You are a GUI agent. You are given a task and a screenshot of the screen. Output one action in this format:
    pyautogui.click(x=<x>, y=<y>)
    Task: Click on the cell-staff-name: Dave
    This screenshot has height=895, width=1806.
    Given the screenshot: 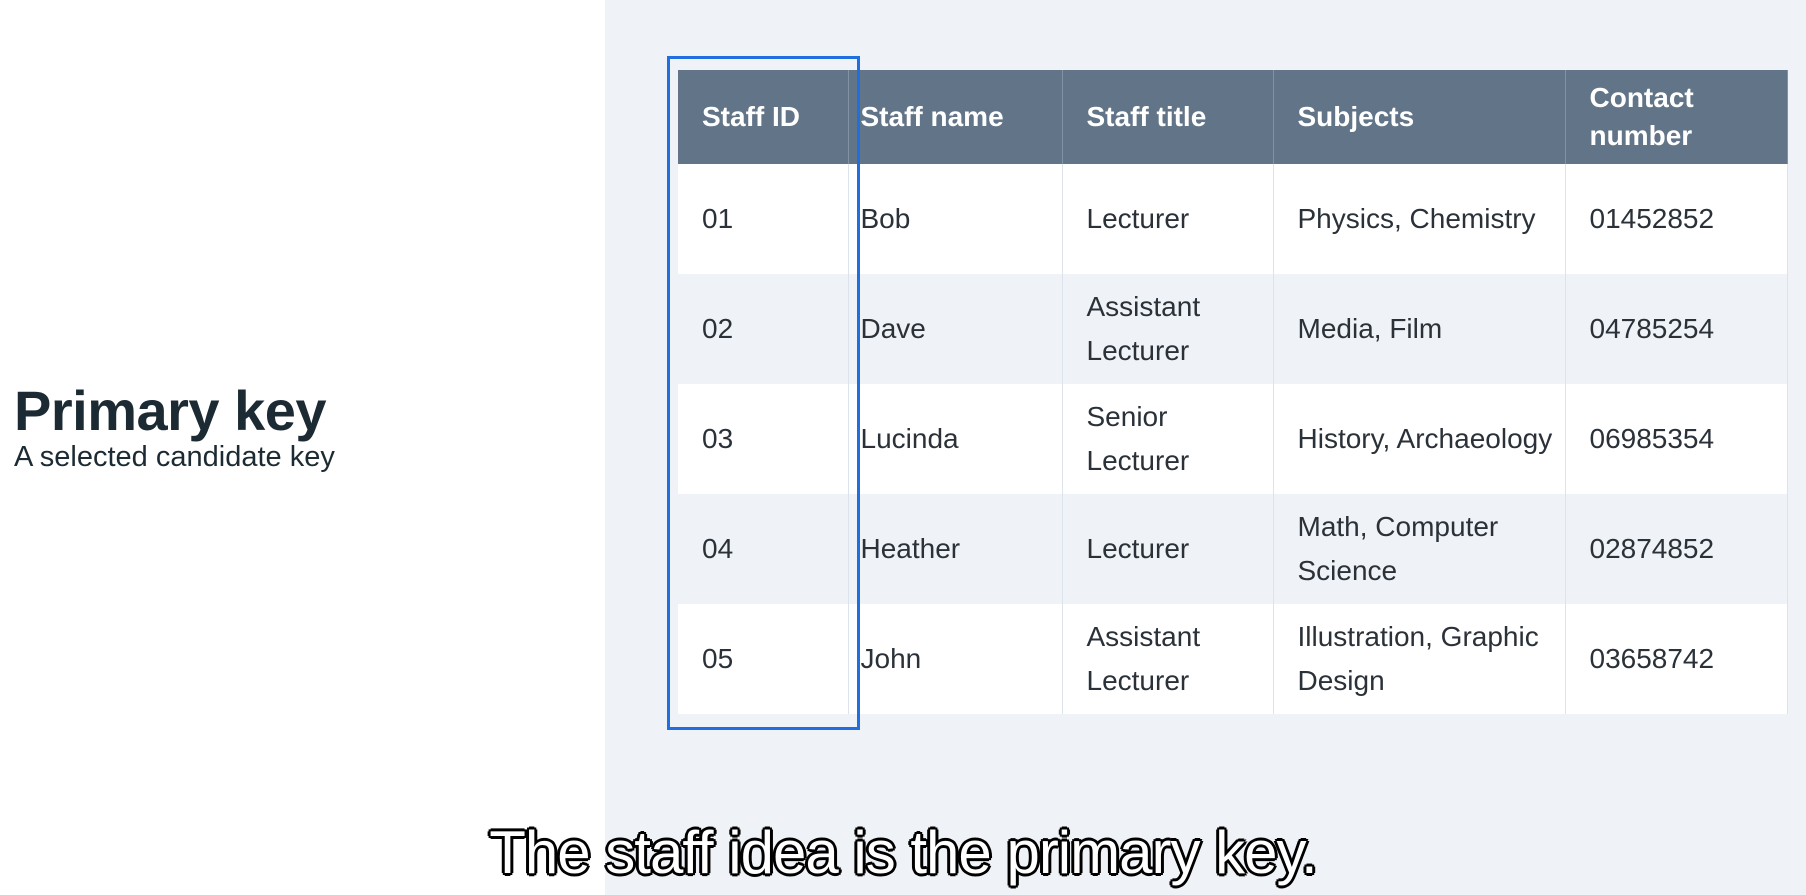 What is the action you would take?
    pyautogui.click(x=955, y=329)
    